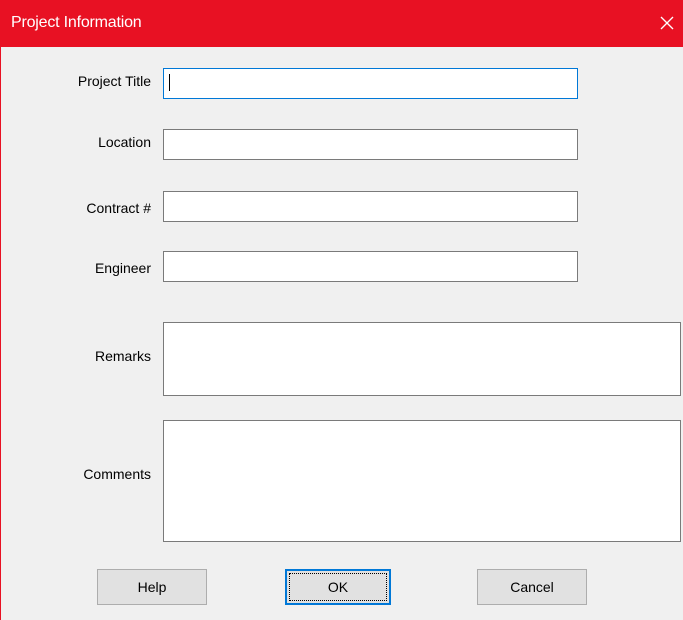 The width and height of the screenshot is (683, 620). I want to click on project-title-input, so click(370, 83).